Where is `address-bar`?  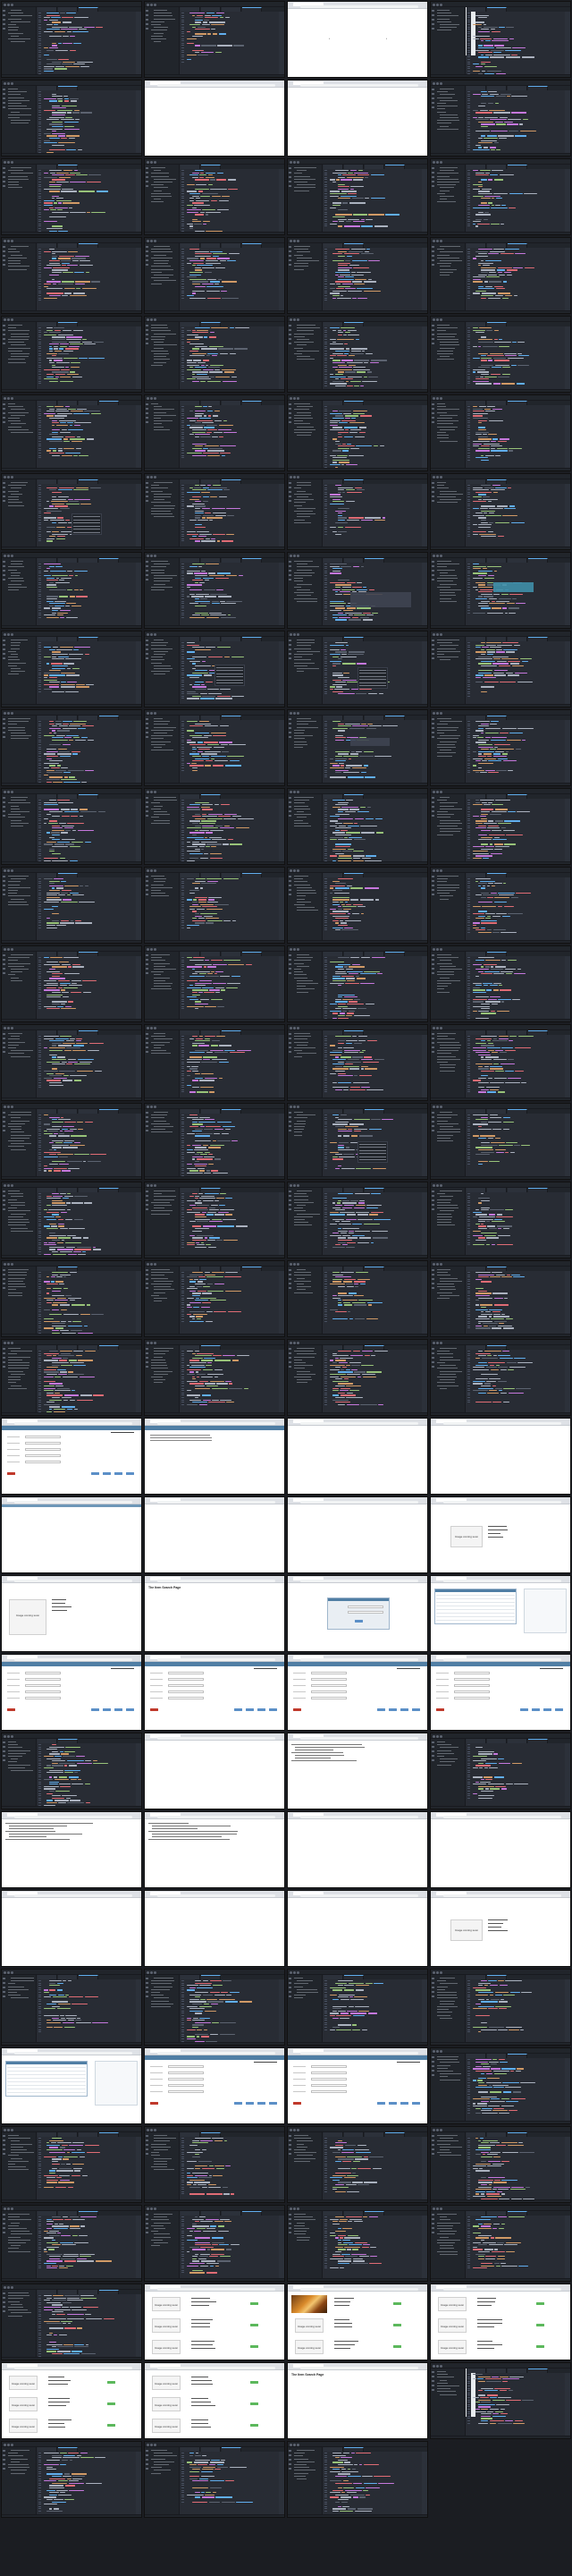
address-bar is located at coordinates (359, 85).